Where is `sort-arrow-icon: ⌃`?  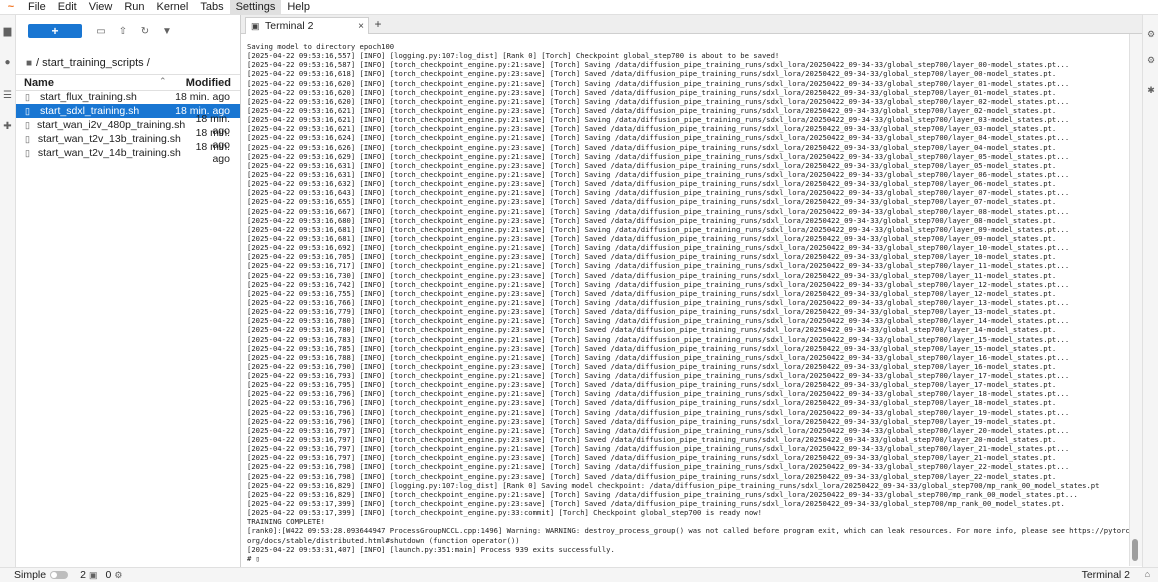 sort-arrow-icon: ⌃ is located at coordinates (163, 81).